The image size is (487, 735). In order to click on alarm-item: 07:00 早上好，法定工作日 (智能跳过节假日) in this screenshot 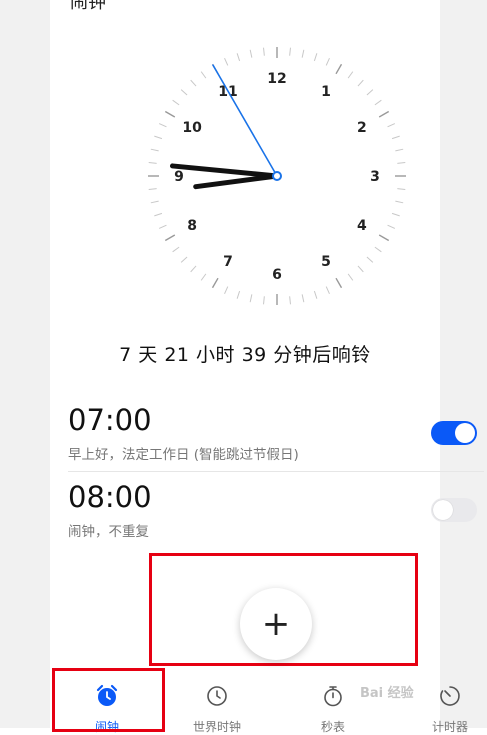, I will do `click(274, 438)`.